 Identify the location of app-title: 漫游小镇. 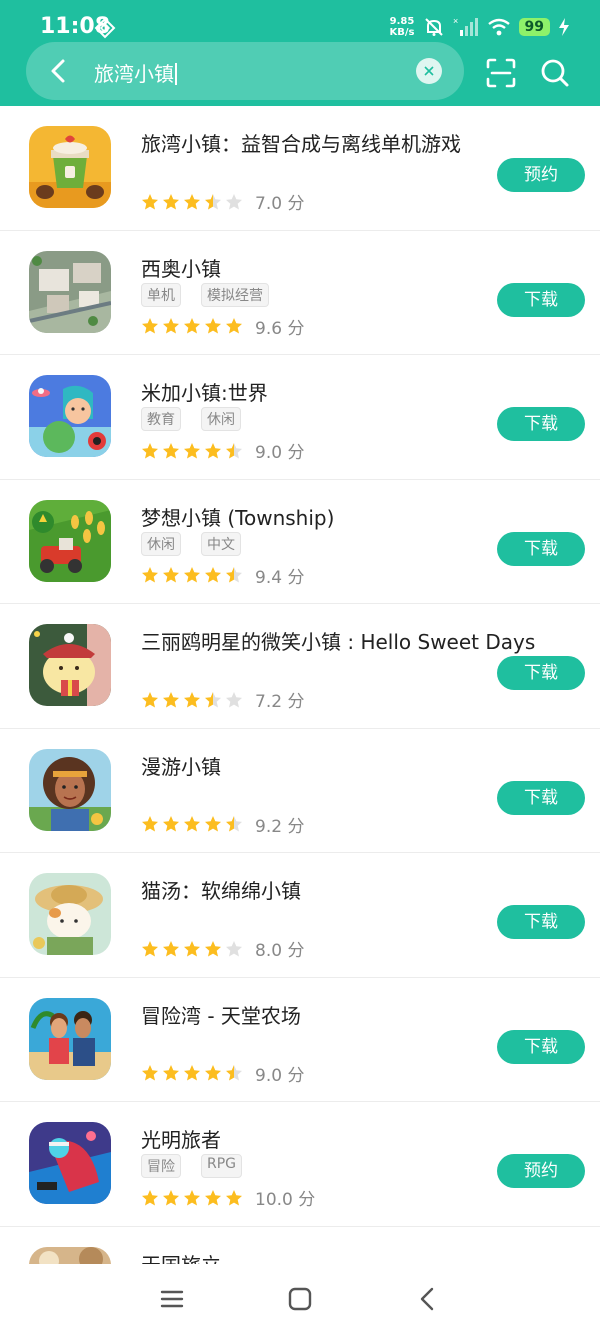
(181, 765).